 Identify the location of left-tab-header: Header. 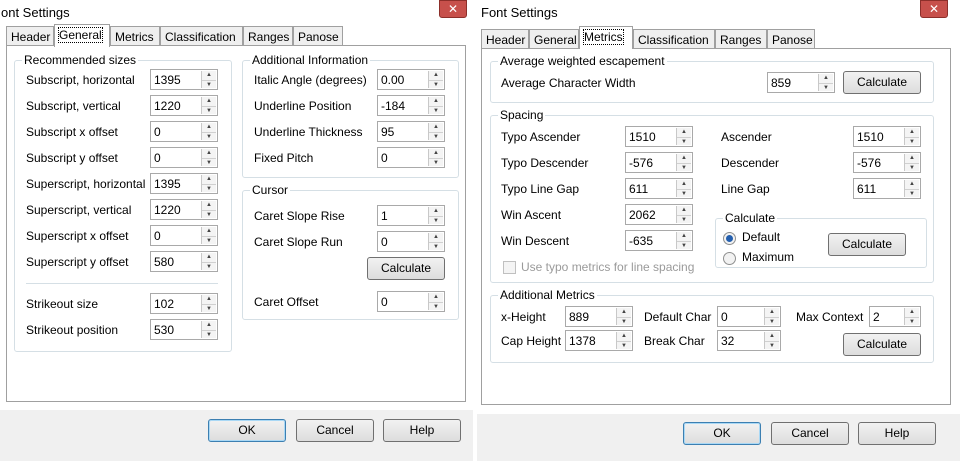
(30, 36).